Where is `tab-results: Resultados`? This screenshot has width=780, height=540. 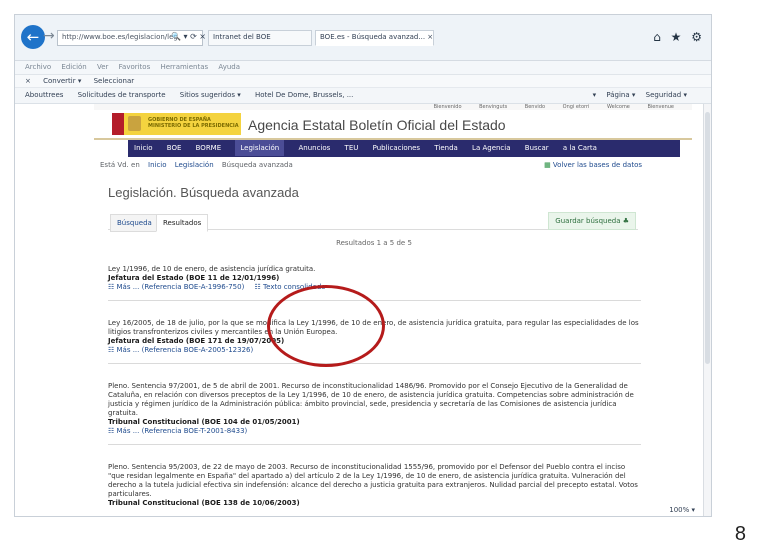 tab-results: Resultados is located at coordinates (182, 223).